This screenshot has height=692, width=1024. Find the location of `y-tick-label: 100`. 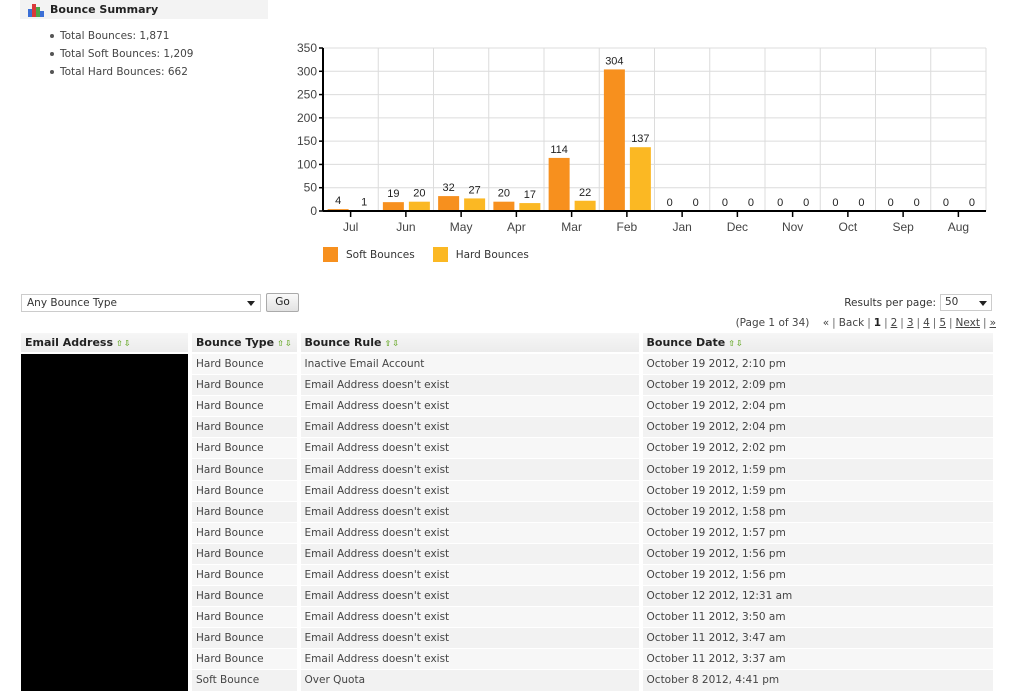

y-tick-label: 100 is located at coordinates (307, 164).